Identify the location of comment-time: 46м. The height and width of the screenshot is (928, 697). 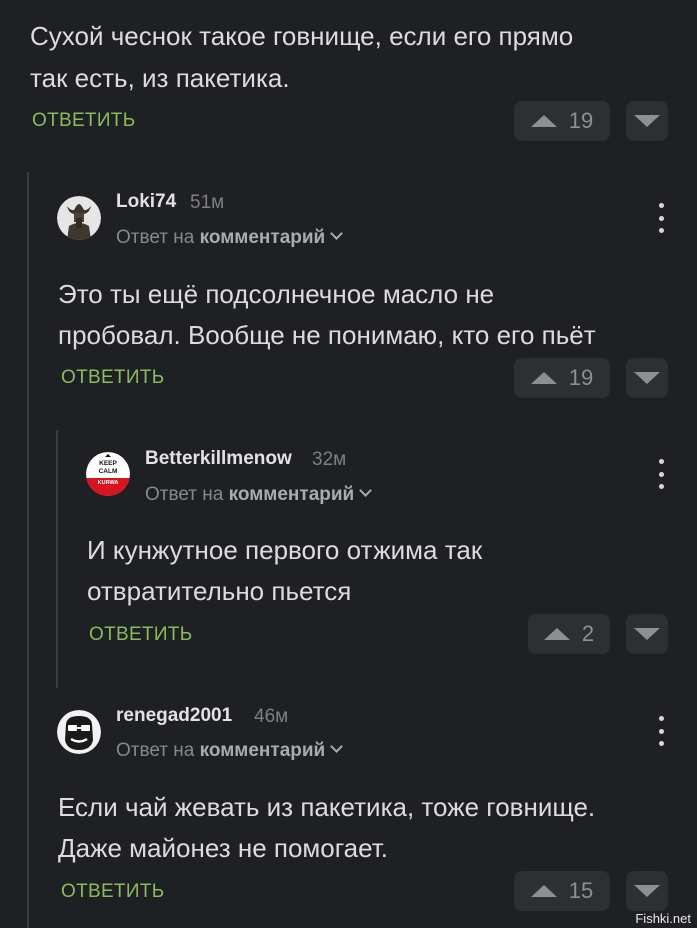
(271, 716).